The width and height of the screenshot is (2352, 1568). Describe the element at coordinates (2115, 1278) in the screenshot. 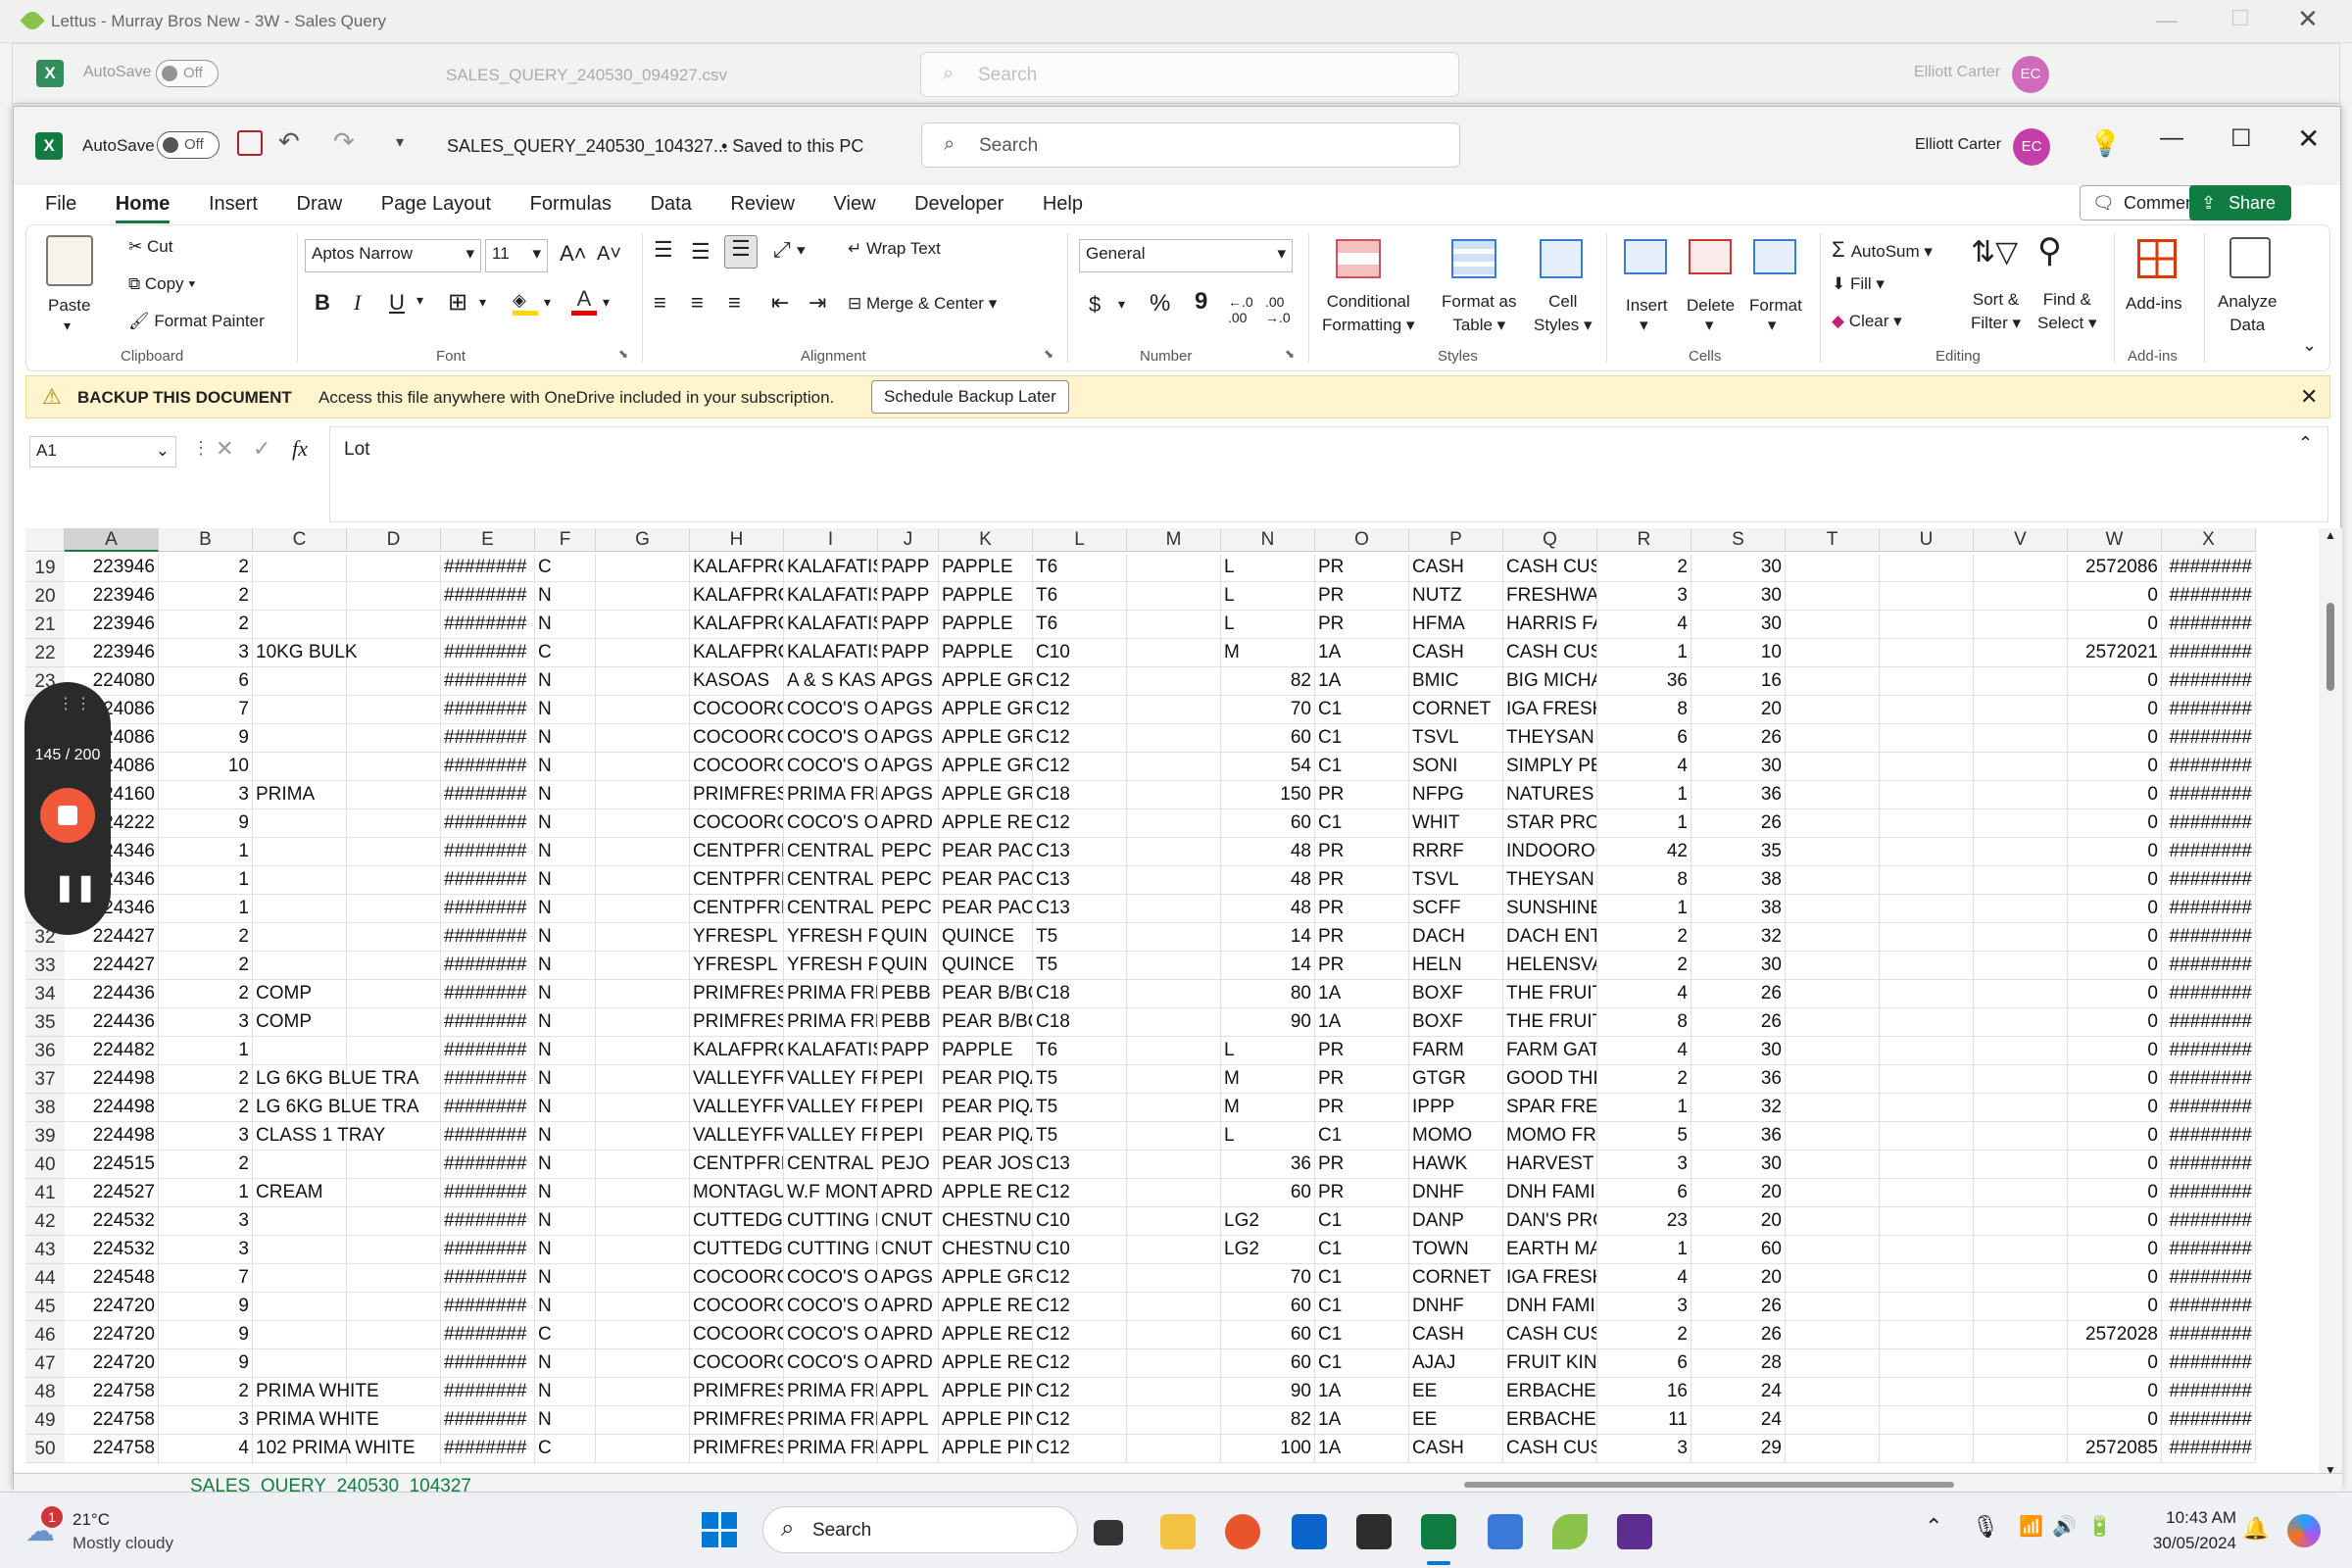

I see `cell-w: 0` at that location.